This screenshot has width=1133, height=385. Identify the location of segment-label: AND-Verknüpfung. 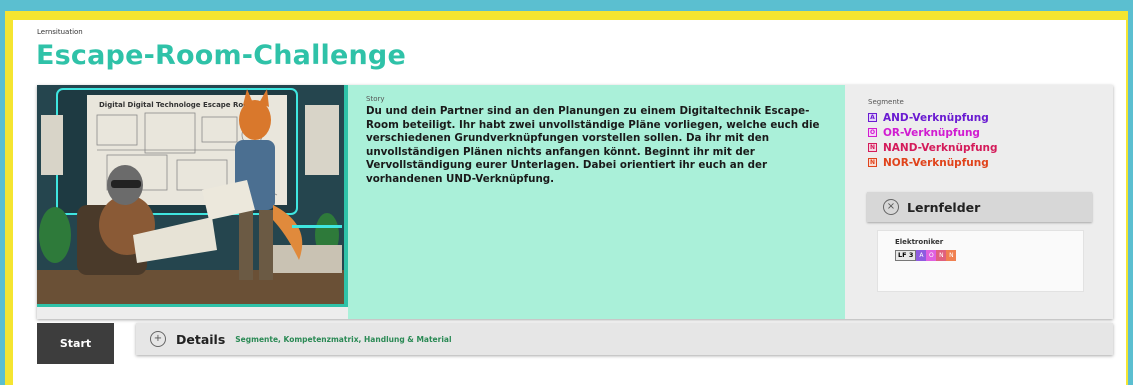
(936, 117).